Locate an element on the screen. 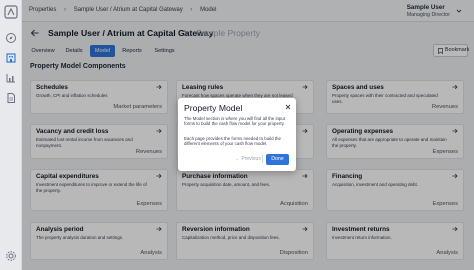 This screenshot has width=474, height=270. settings-icon is located at coordinates (11, 256).